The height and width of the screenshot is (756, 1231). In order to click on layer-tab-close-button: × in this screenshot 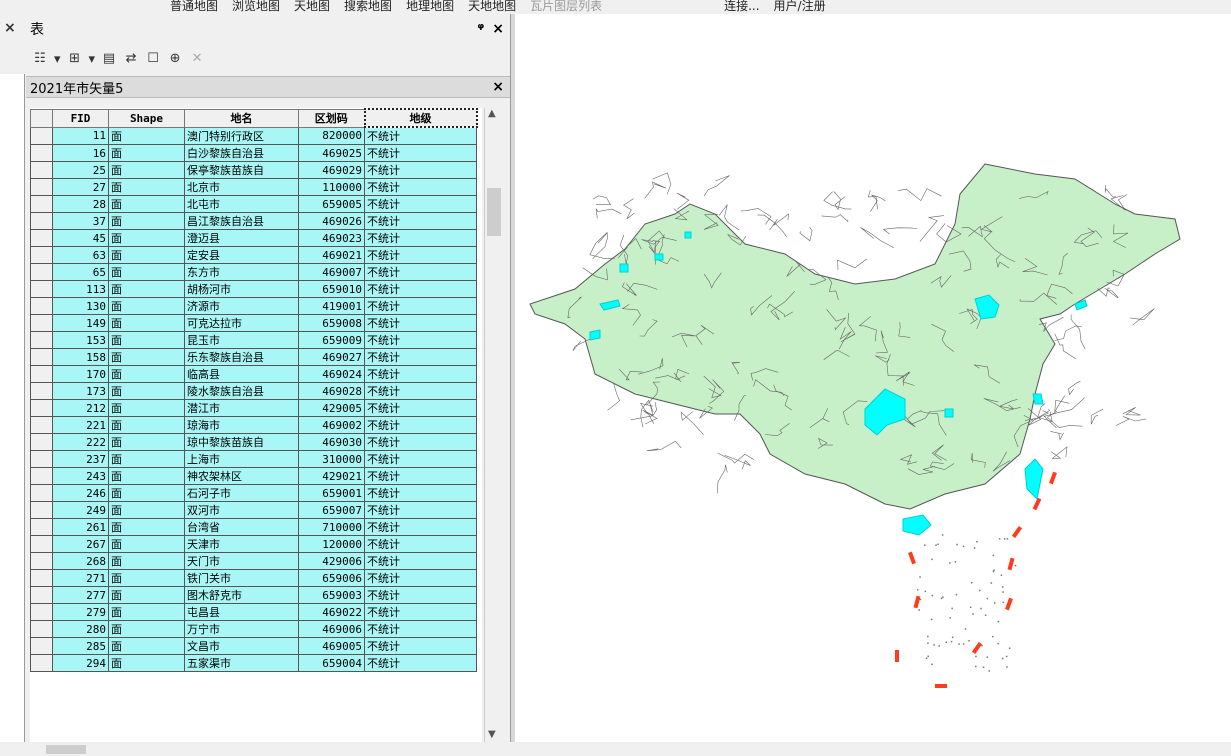, I will do `click(498, 87)`.